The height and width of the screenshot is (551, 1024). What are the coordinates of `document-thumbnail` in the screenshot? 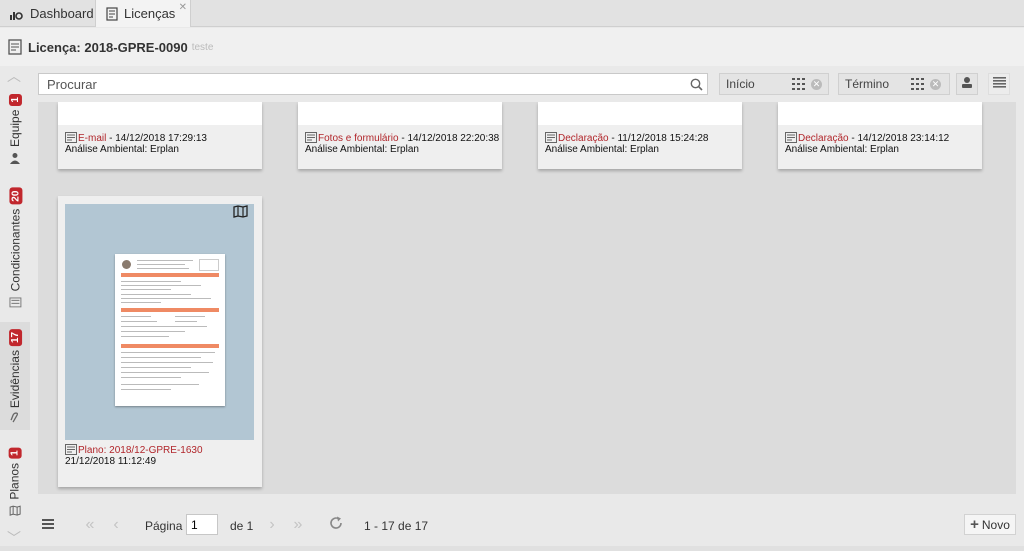 It's located at (170, 330).